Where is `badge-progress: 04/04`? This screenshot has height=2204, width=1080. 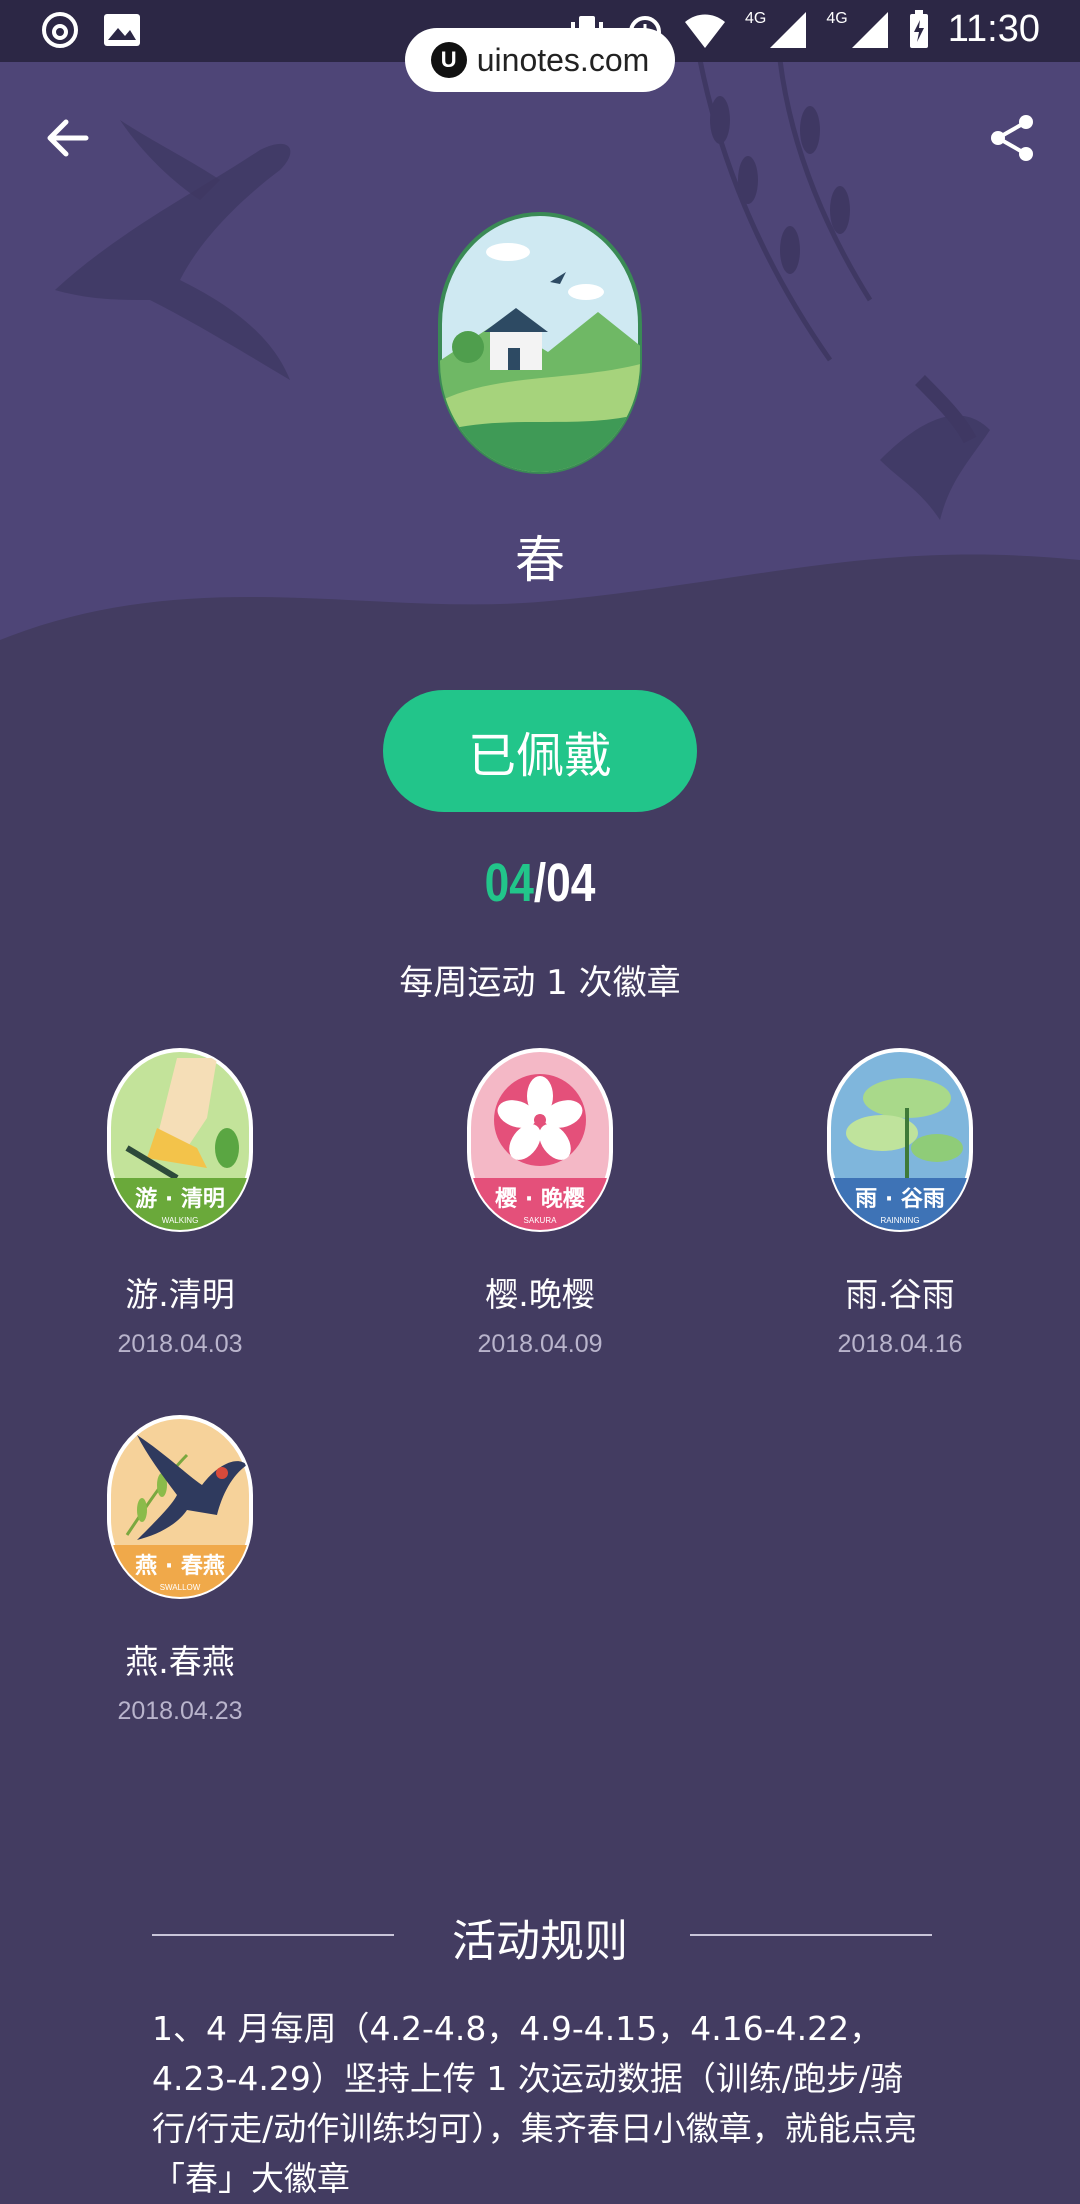 badge-progress: 04/04 is located at coordinates (540, 883).